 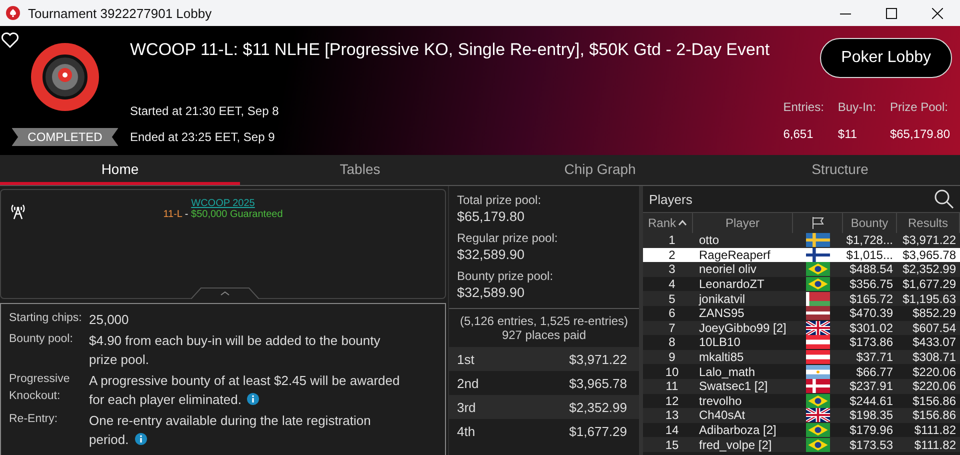 I want to click on payout-amount: $1,677.29, so click(x=598, y=431).